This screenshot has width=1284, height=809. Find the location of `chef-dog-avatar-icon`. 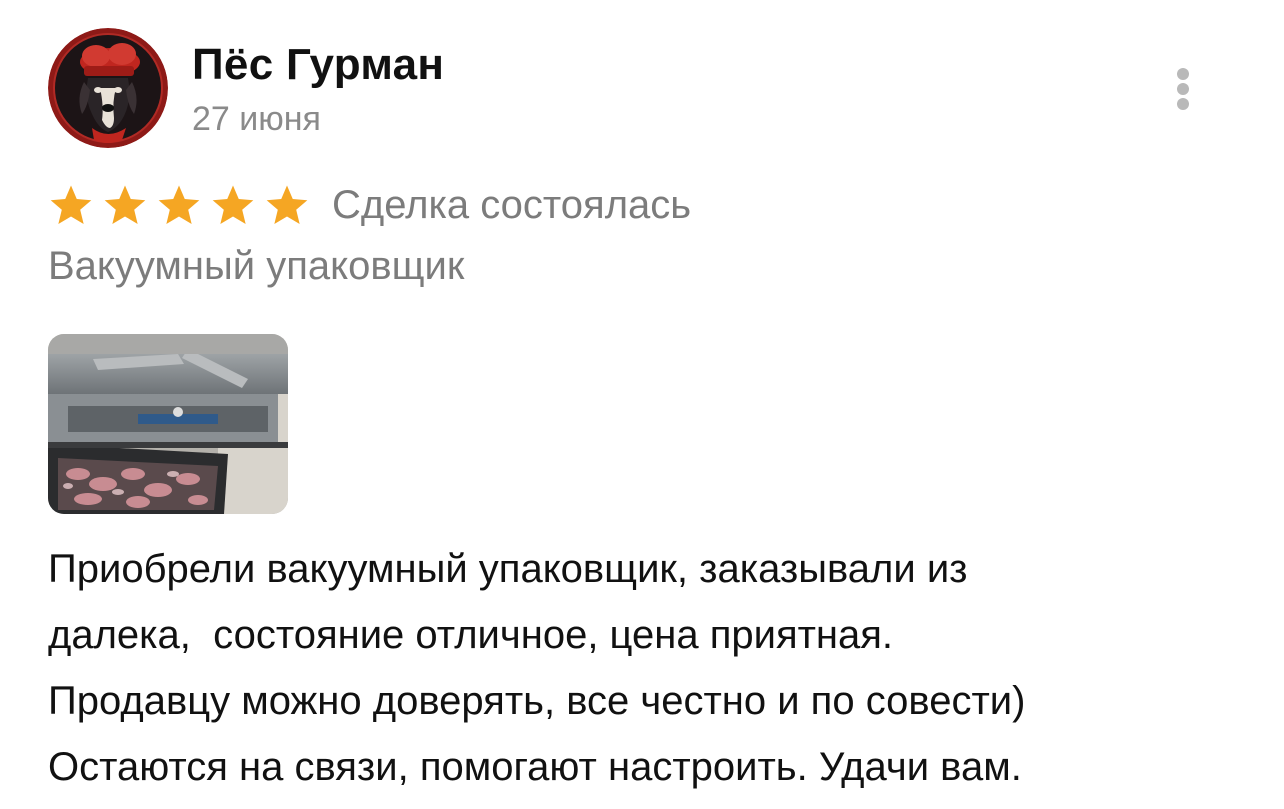

chef-dog-avatar-icon is located at coordinates (108, 88).